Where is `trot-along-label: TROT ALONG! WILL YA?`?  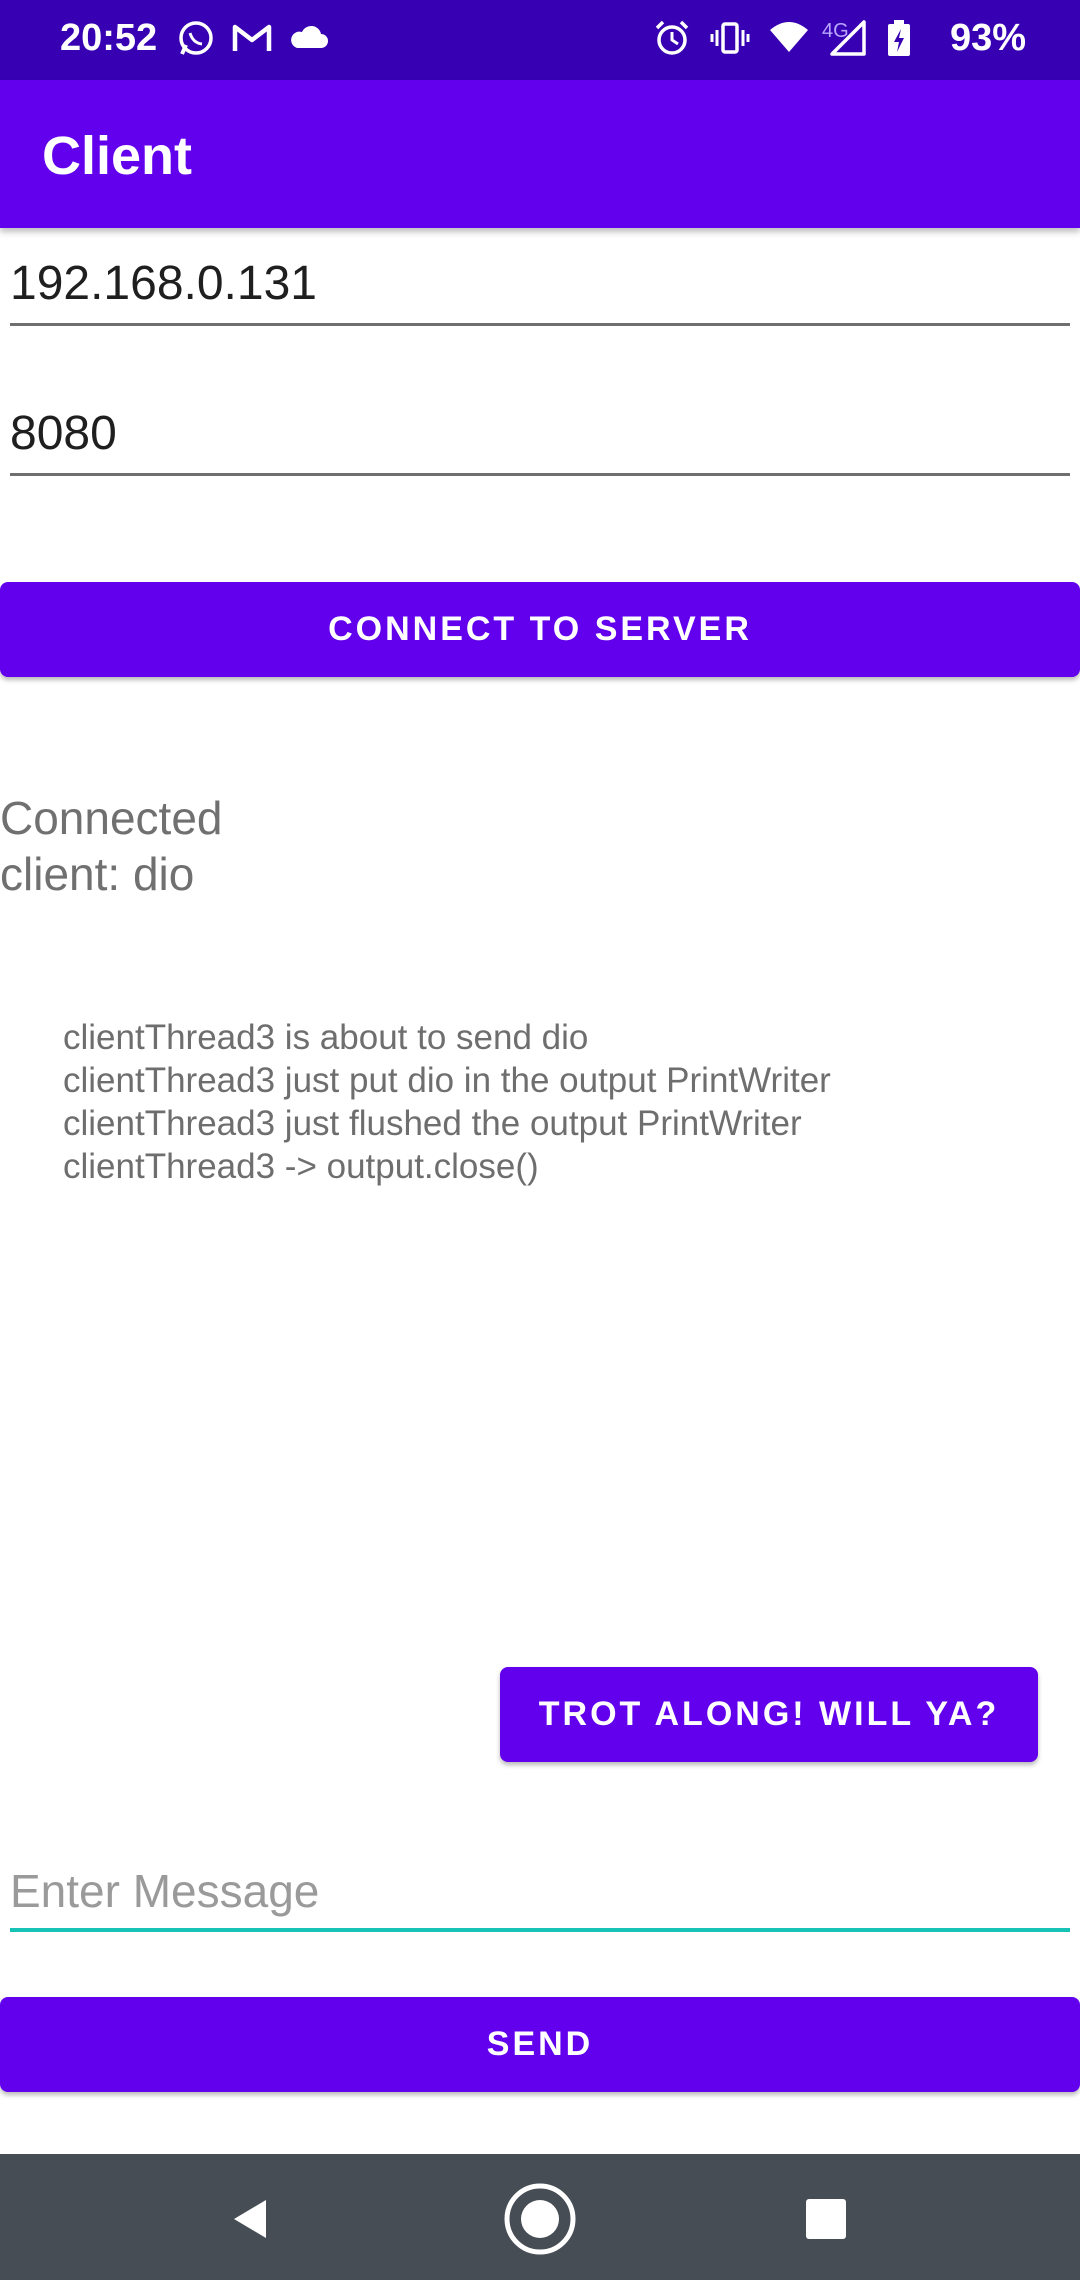
trot-along-label: TROT ALONG! WILL YA? is located at coordinates (769, 1714).